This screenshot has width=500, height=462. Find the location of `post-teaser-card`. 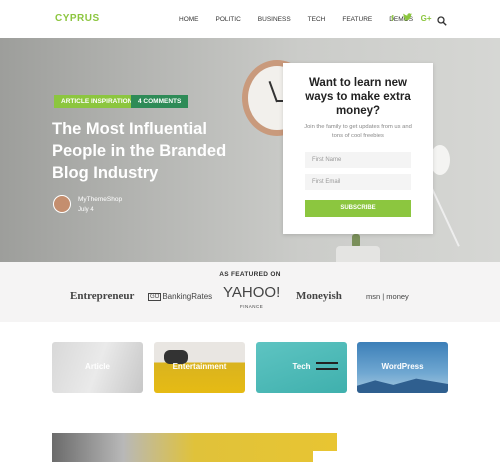

post-teaser-card is located at coordinates (338, 456).